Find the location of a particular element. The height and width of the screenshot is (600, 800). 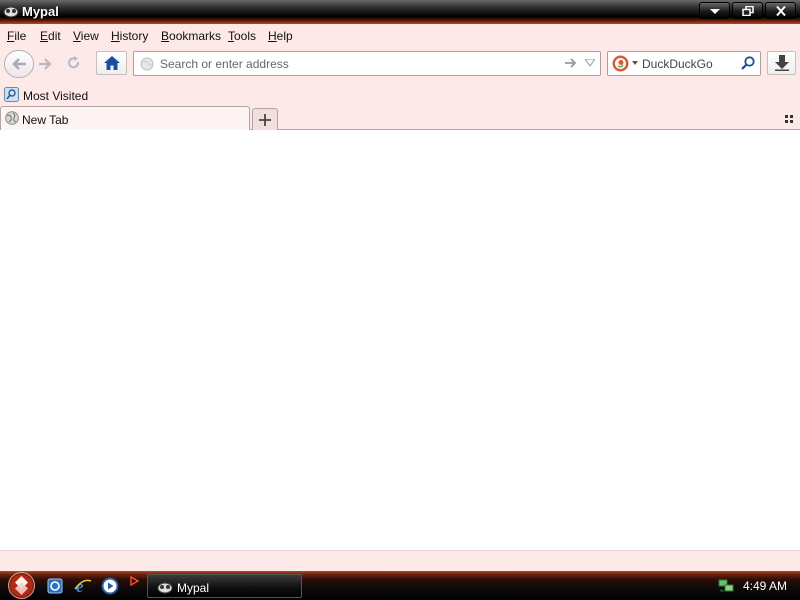

back-arrow-icon is located at coordinates (19, 64).